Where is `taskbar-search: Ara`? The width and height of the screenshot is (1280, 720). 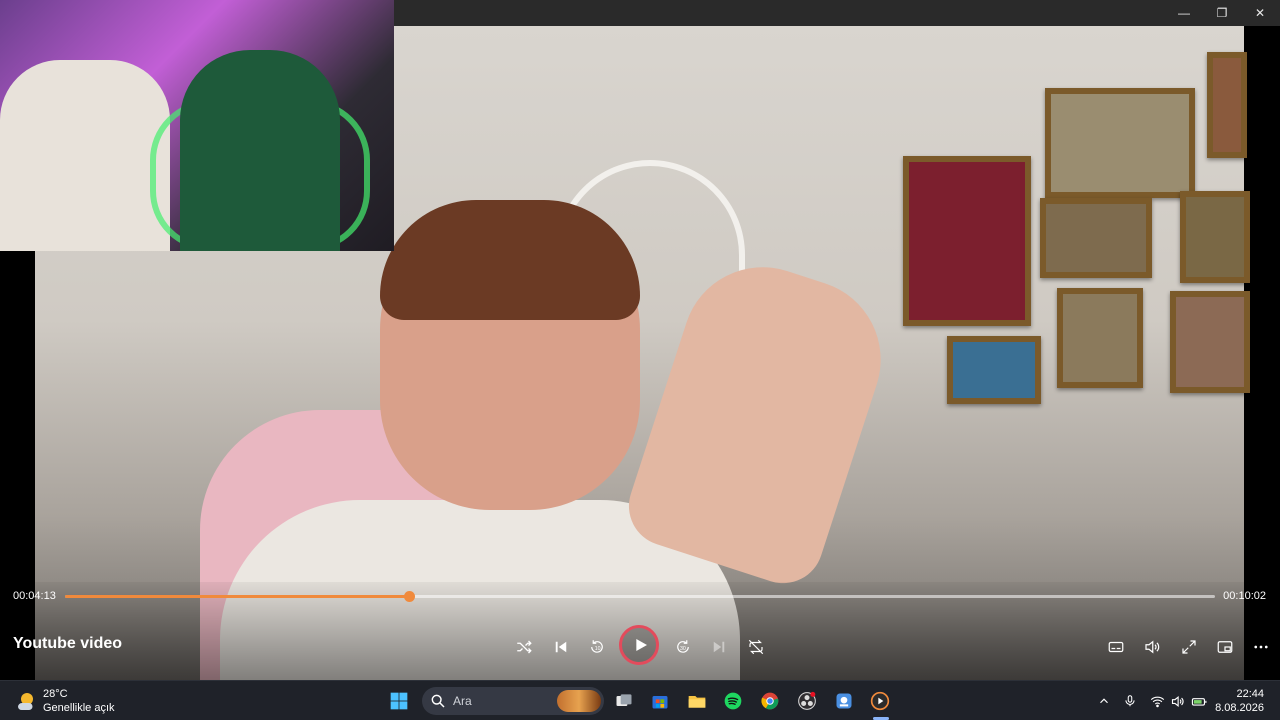
taskbar-search: Ara is located at coordinates (513, 701).